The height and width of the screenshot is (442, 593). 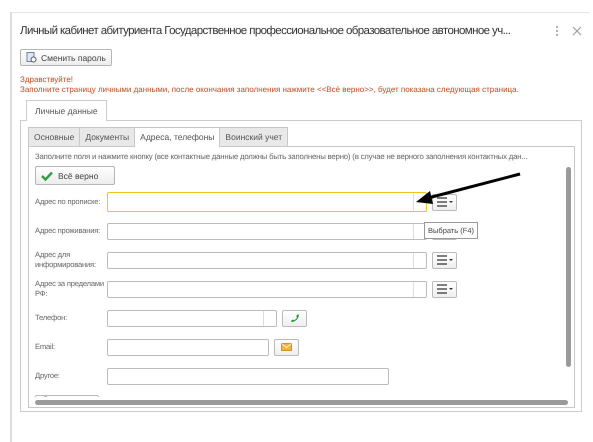 I want to click on phone-icon, so click(x=295, y=318).